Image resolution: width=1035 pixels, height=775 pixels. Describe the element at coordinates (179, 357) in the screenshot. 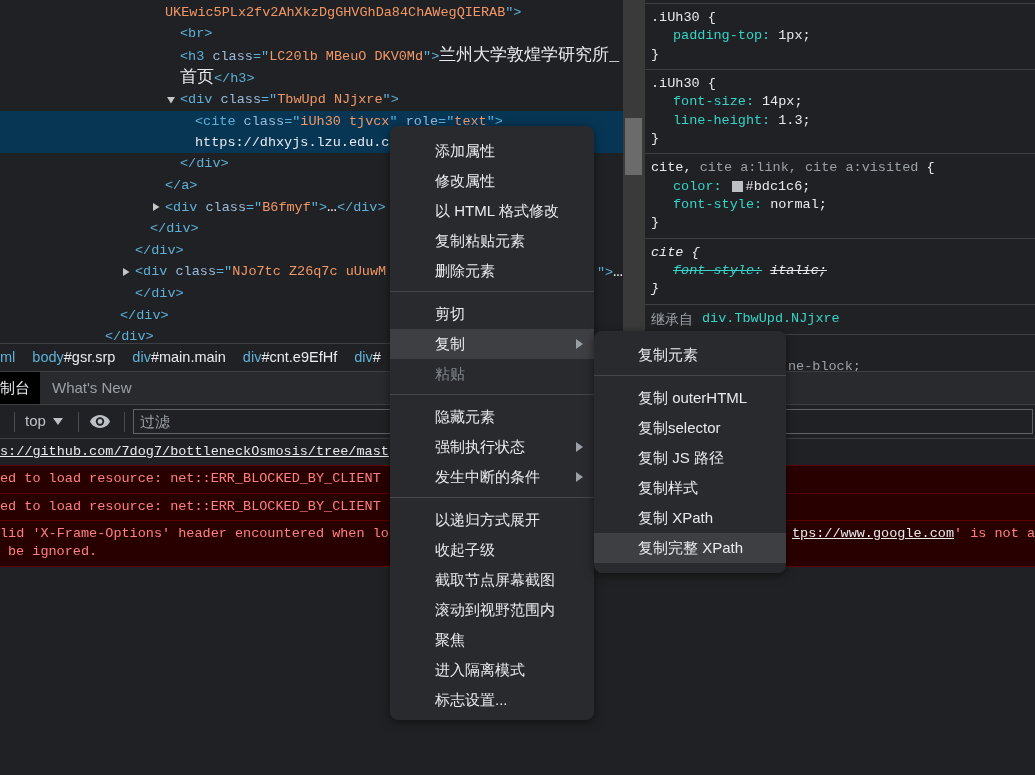

I see `breadcrumb-item: div#main.main` at that location.